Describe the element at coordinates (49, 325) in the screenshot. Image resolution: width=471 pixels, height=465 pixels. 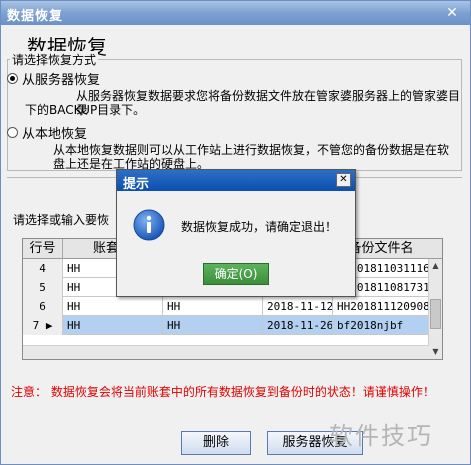
I see `row-pointer-icon: ▶` at that location.